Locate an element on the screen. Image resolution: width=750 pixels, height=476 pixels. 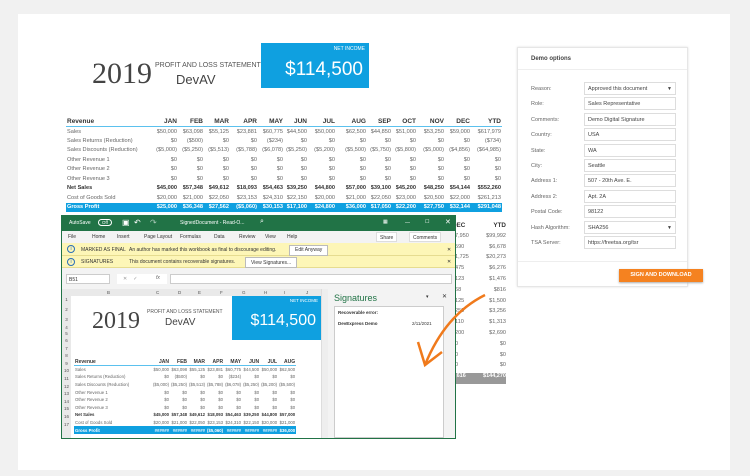
cell: $54,463 is located at coordinates (233, 415).